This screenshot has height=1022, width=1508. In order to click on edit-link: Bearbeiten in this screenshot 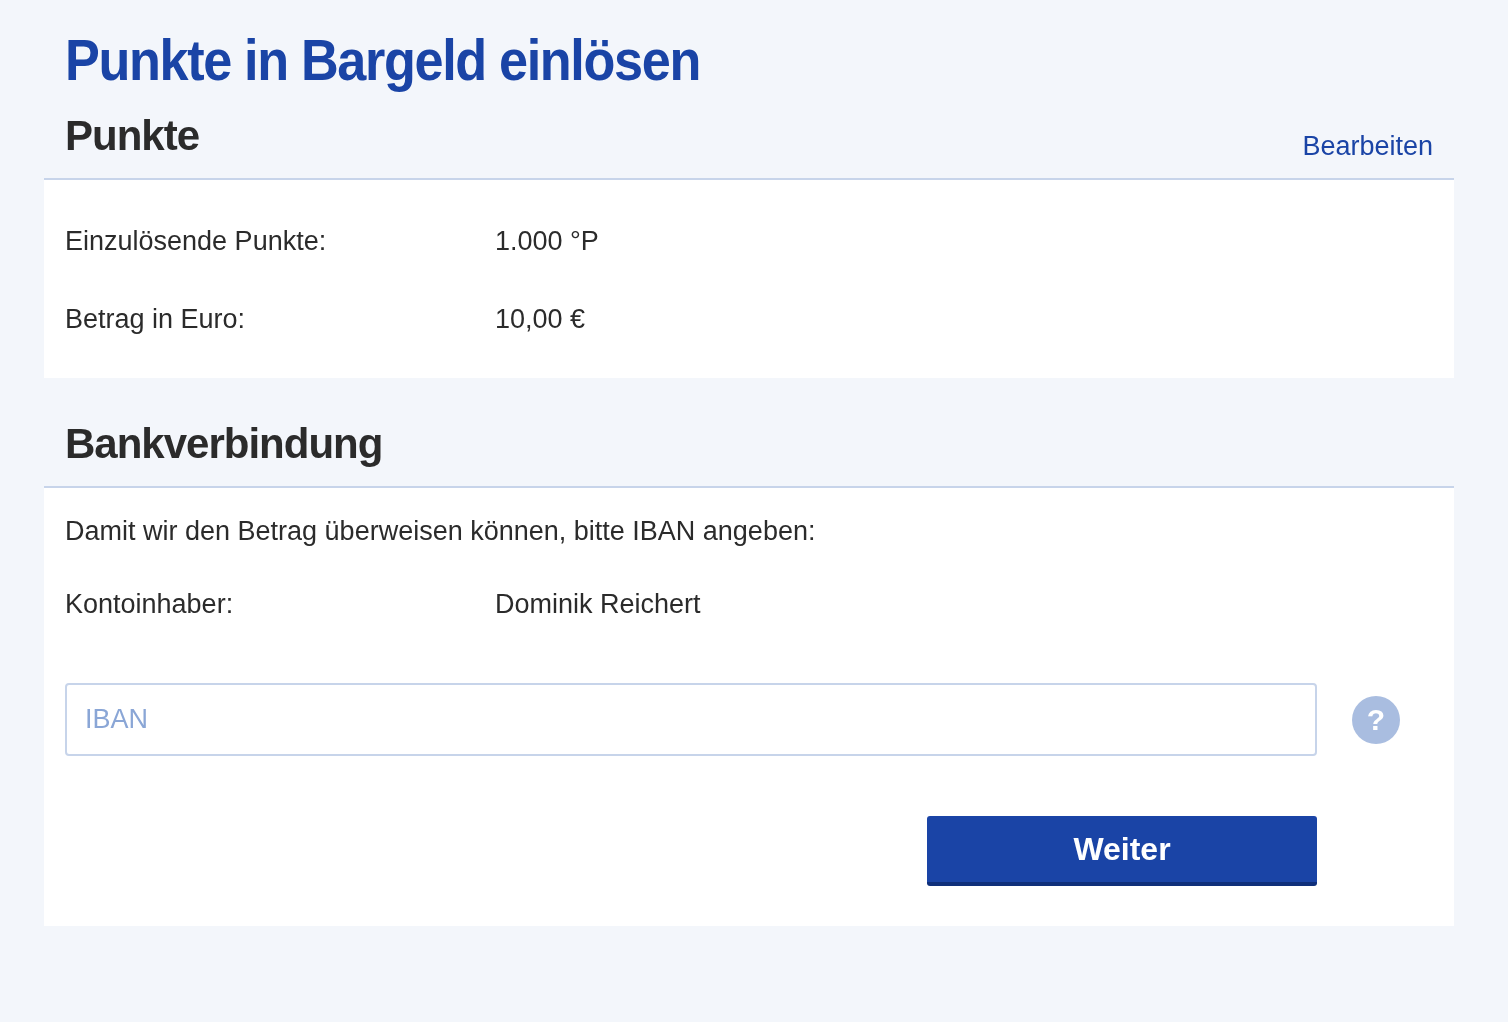, I will do `click(1367, 146)`.